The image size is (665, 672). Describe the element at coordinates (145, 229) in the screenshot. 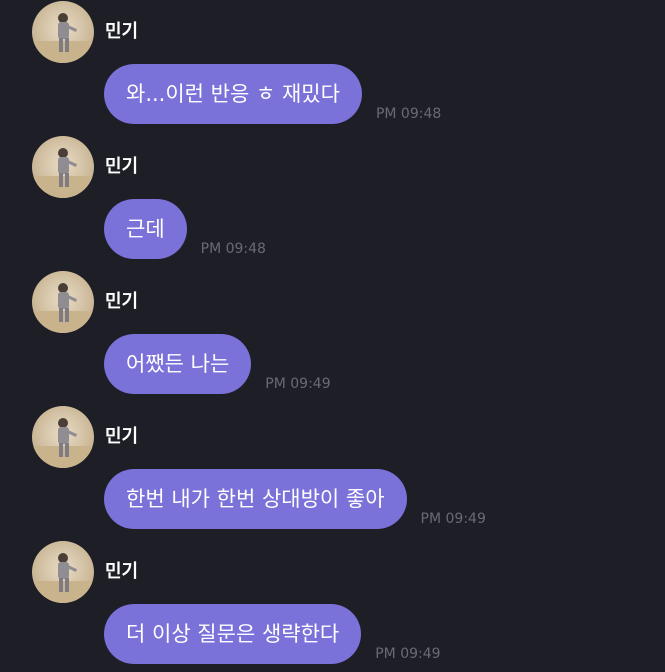

I see `message-bubble: 근데` at that location.